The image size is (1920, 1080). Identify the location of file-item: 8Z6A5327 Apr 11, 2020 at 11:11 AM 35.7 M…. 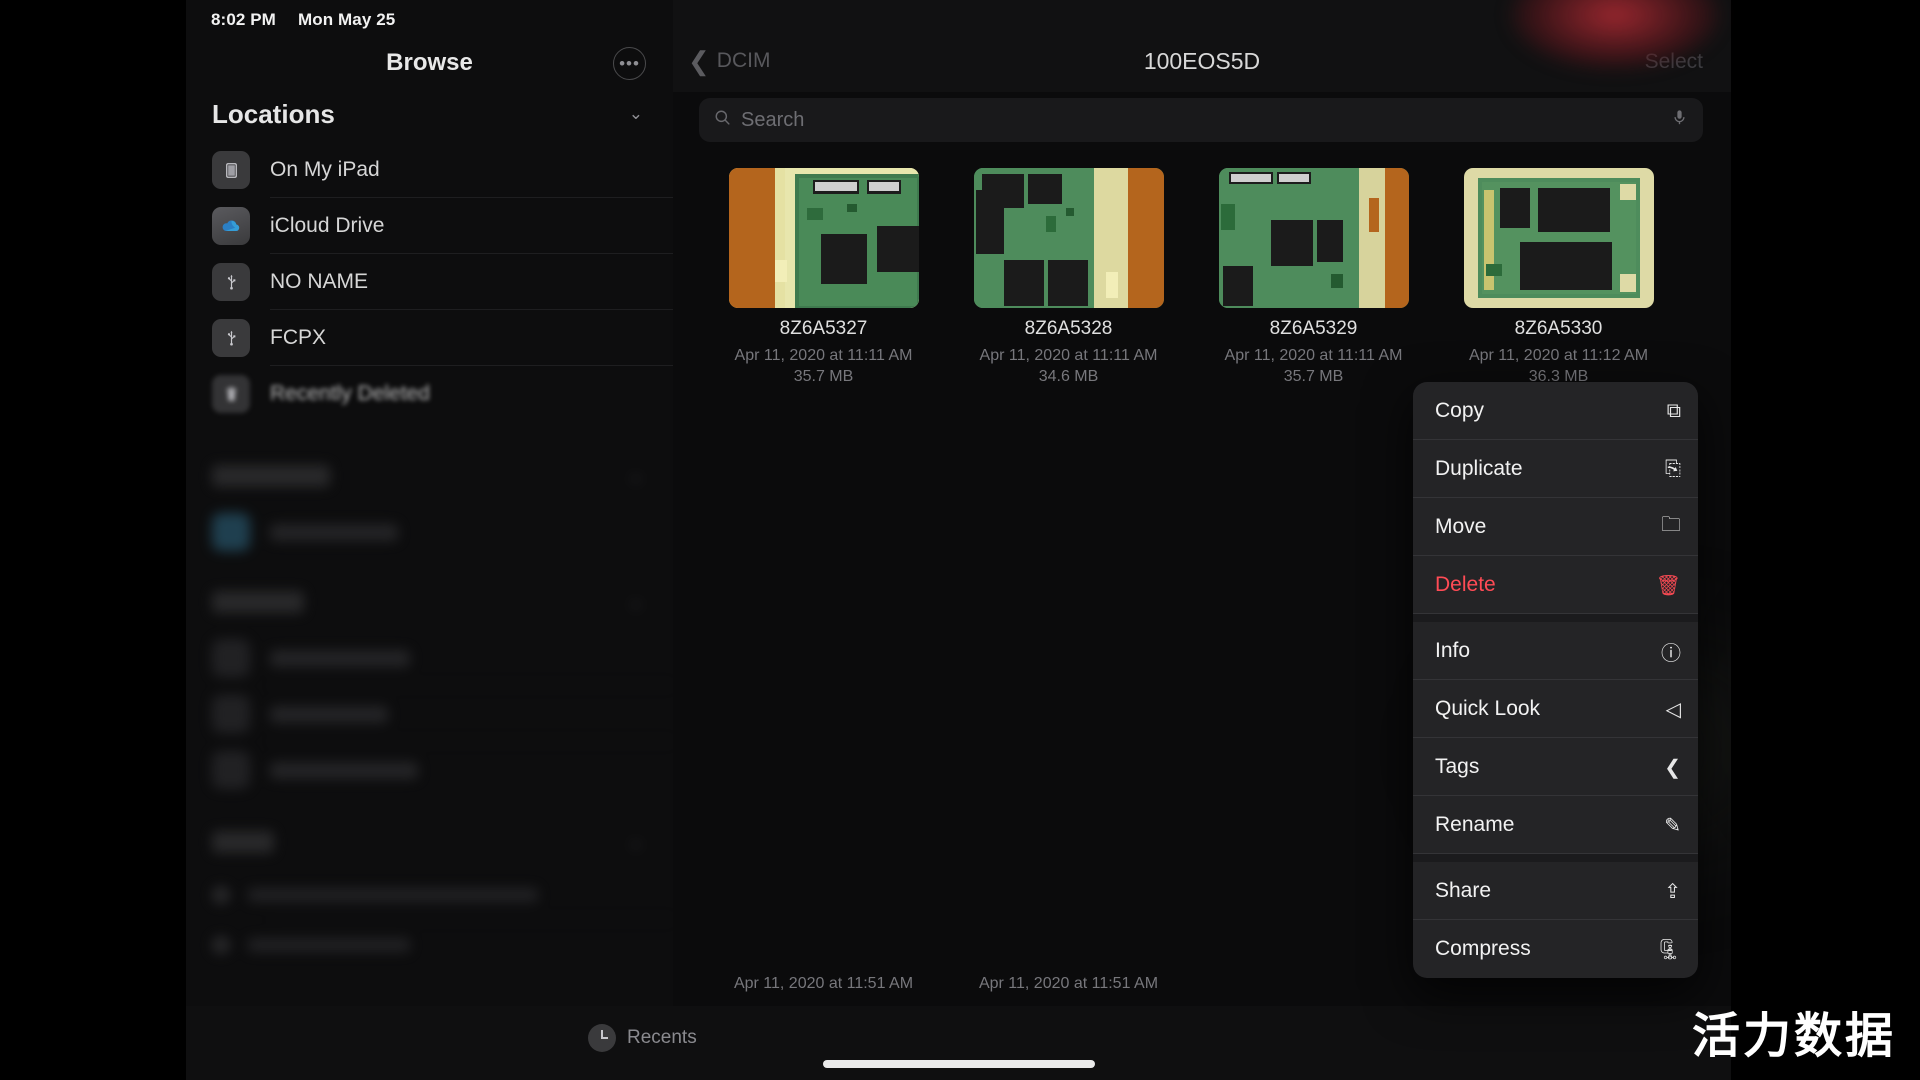
(823, 303).